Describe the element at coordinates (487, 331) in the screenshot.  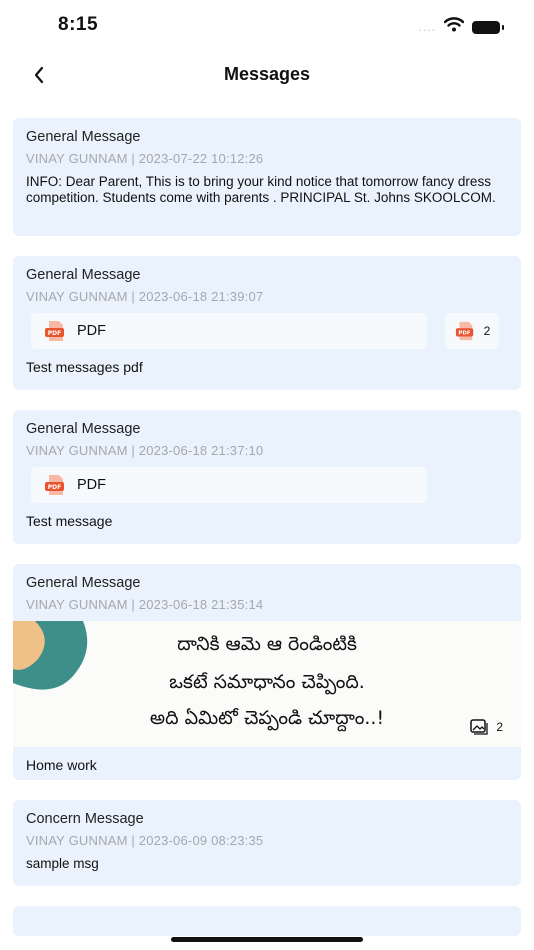
I see `attachment-count: 2` at that location.